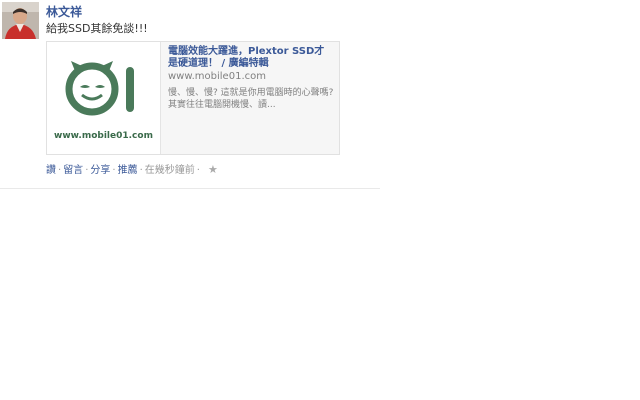  Describe the element at coordinates (170, 170) in the screenshot. I see `post-timestamp: 在幾秒鐘前` at that location.